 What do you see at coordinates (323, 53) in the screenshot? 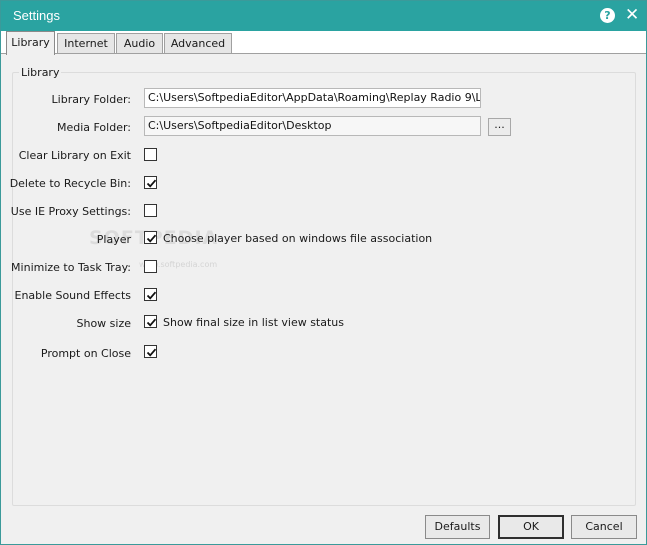
I see `tab-divider` at bounding box center [323, 53].